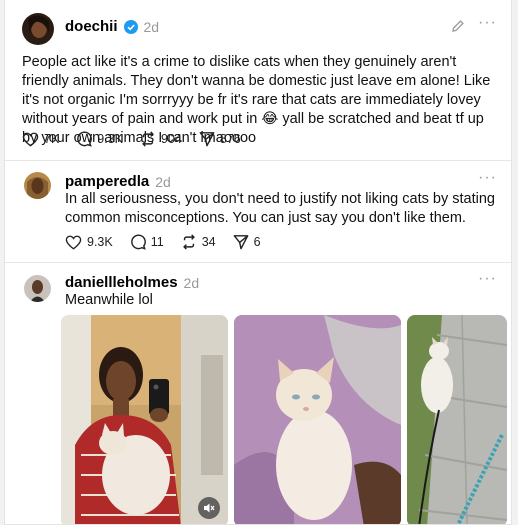  What do you see at coordinates (40, 139) in the screenshot?
I see `like-button: 7K` at bounding box center [40, 139].